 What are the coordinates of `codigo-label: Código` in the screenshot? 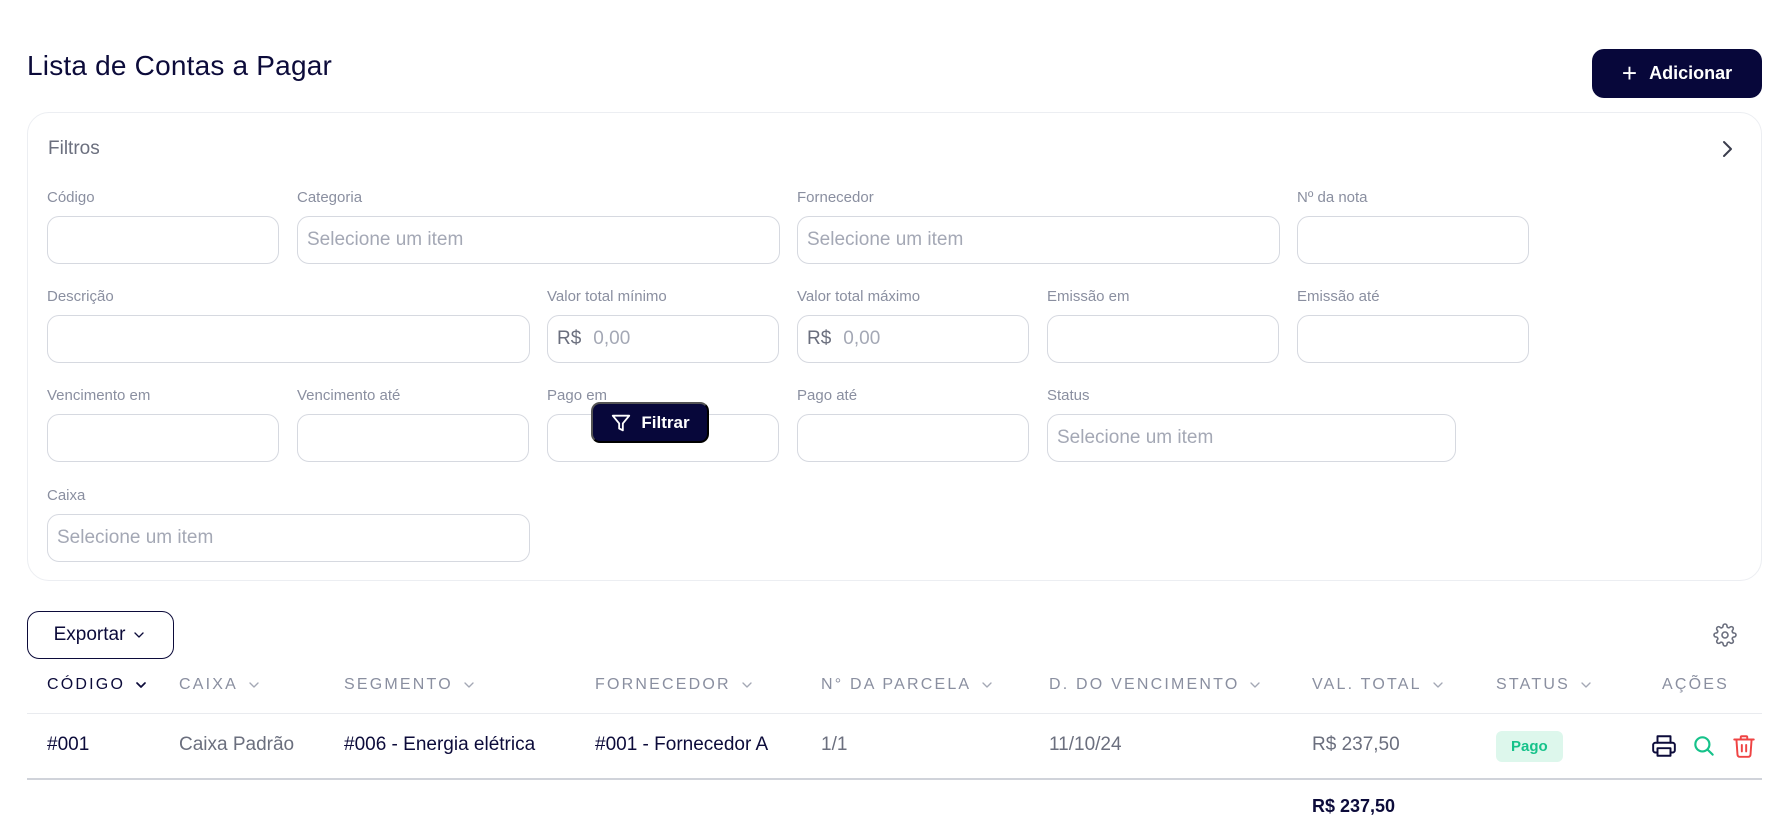 It's located at (71, 197).